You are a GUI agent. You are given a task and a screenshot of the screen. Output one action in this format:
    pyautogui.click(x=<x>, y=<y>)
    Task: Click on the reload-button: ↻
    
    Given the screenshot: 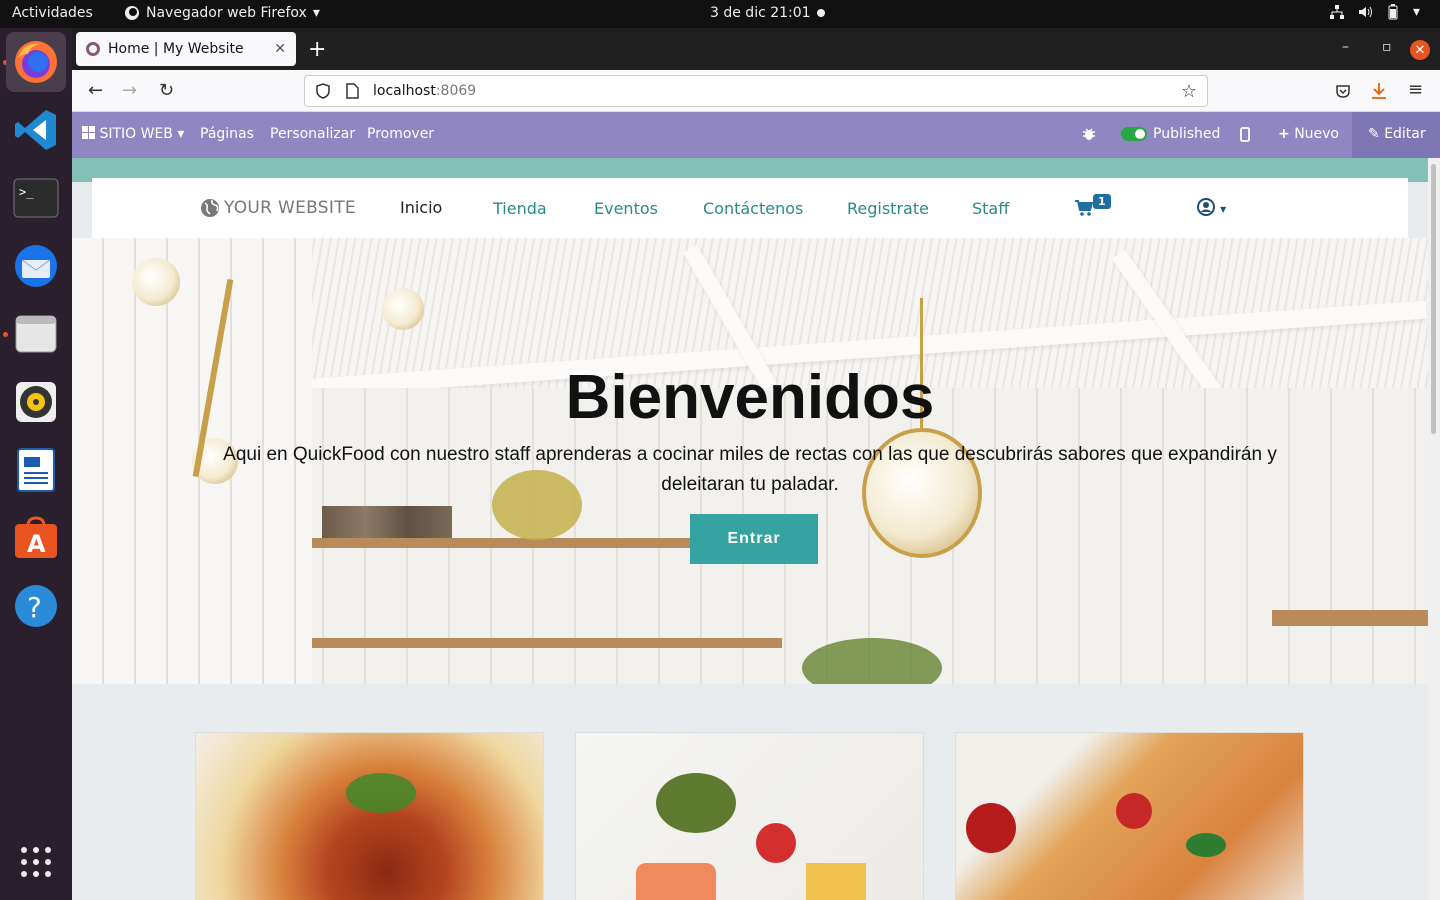 What is the action you would take?
    pyautogui.click(x=166, y=90)
    